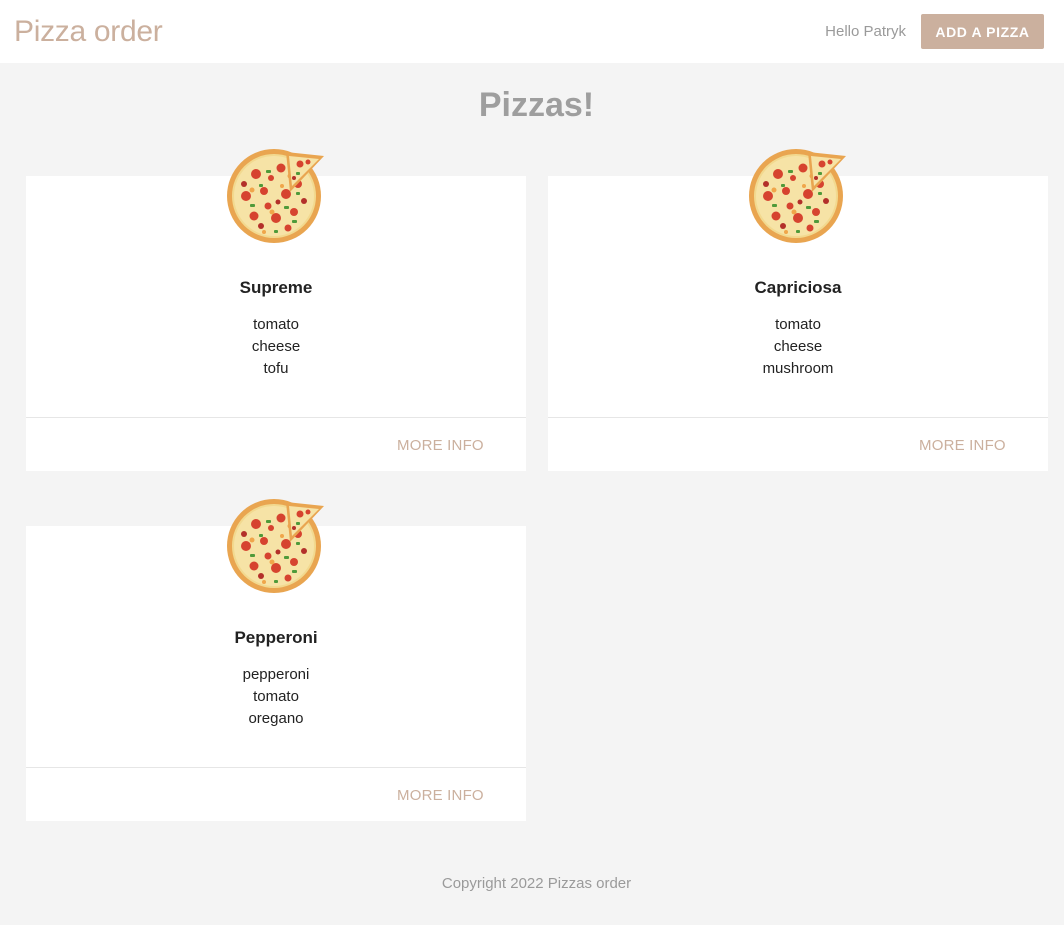  I want to click on brand-link: Pizza order, so click(88, 32).